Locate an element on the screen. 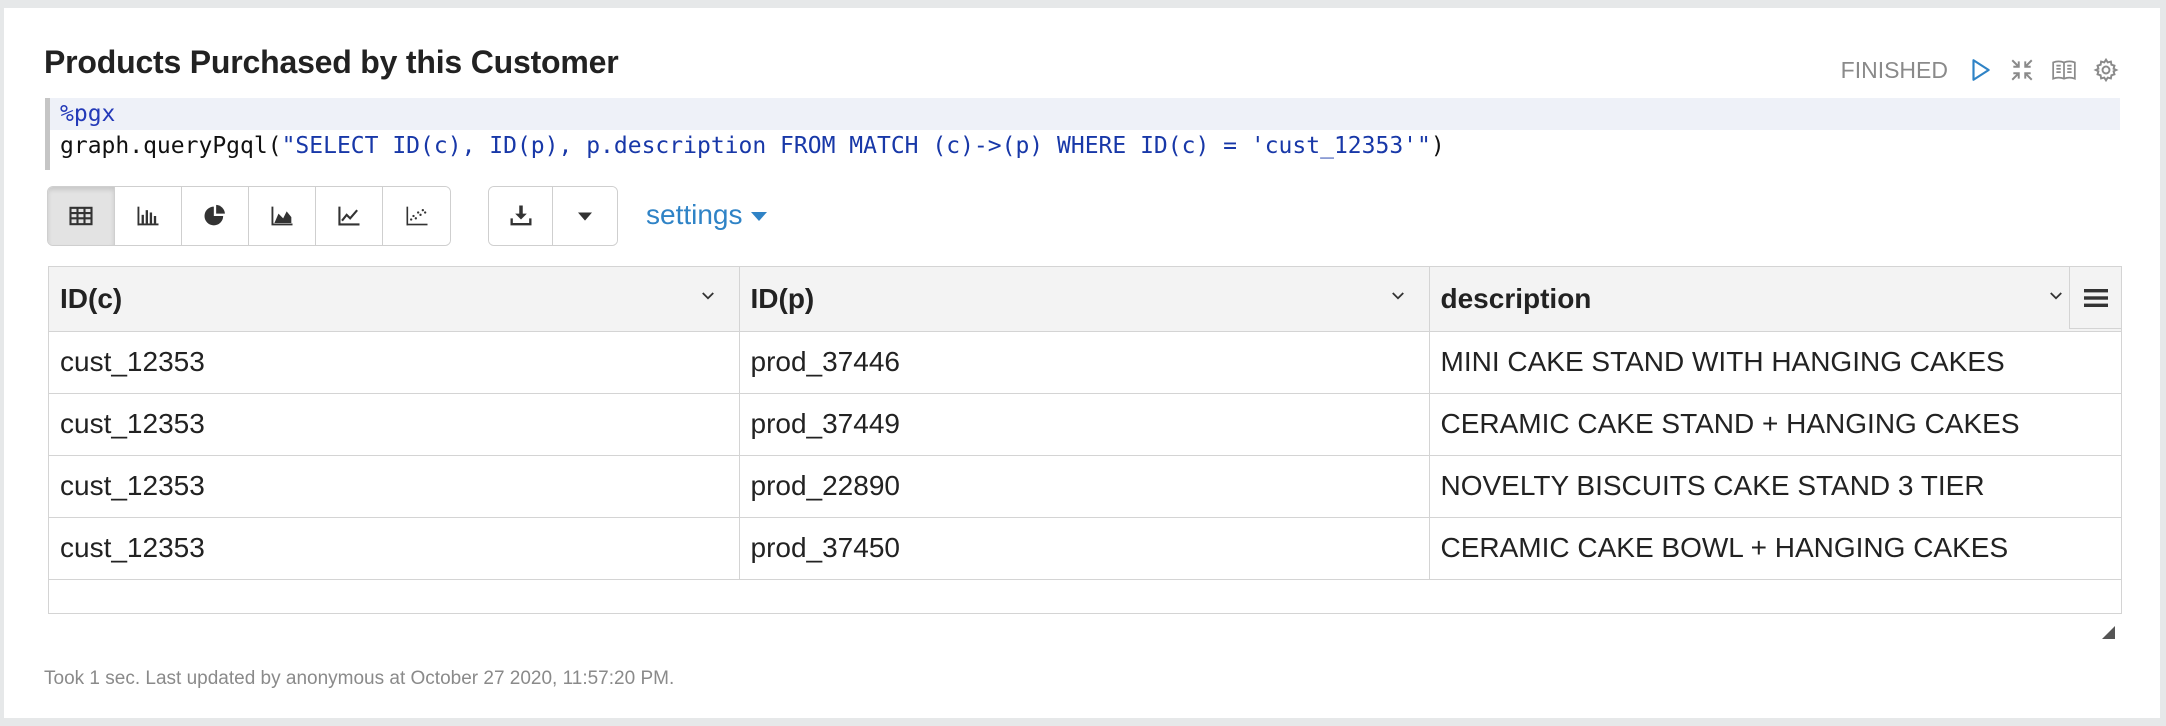 The image size is (2166, 726). gear-icon is located at coordinates (2106, 70).